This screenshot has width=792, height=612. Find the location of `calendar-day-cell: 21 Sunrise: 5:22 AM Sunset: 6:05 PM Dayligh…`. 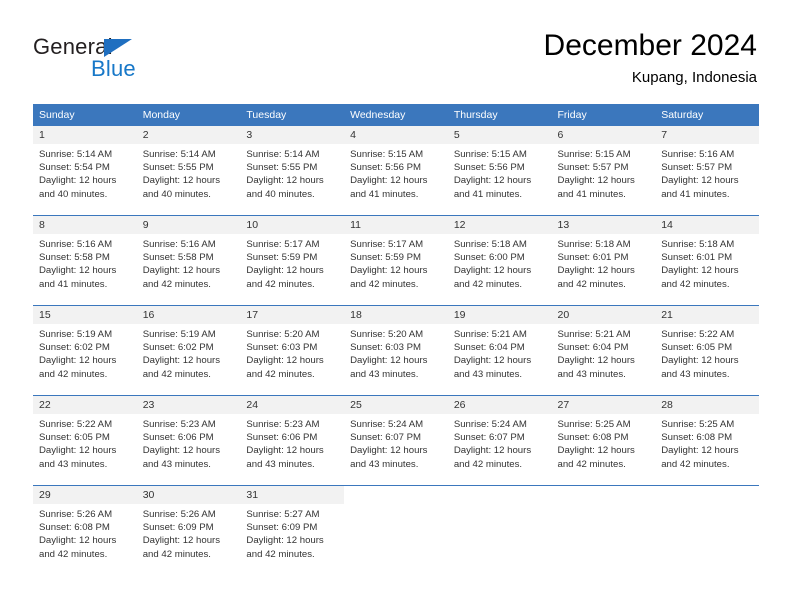

calendar-day-cell: 21 Sunrise: 5:22 AM Sunset: 6:05 PM Dayligh… is located at coordinates (707, 350).